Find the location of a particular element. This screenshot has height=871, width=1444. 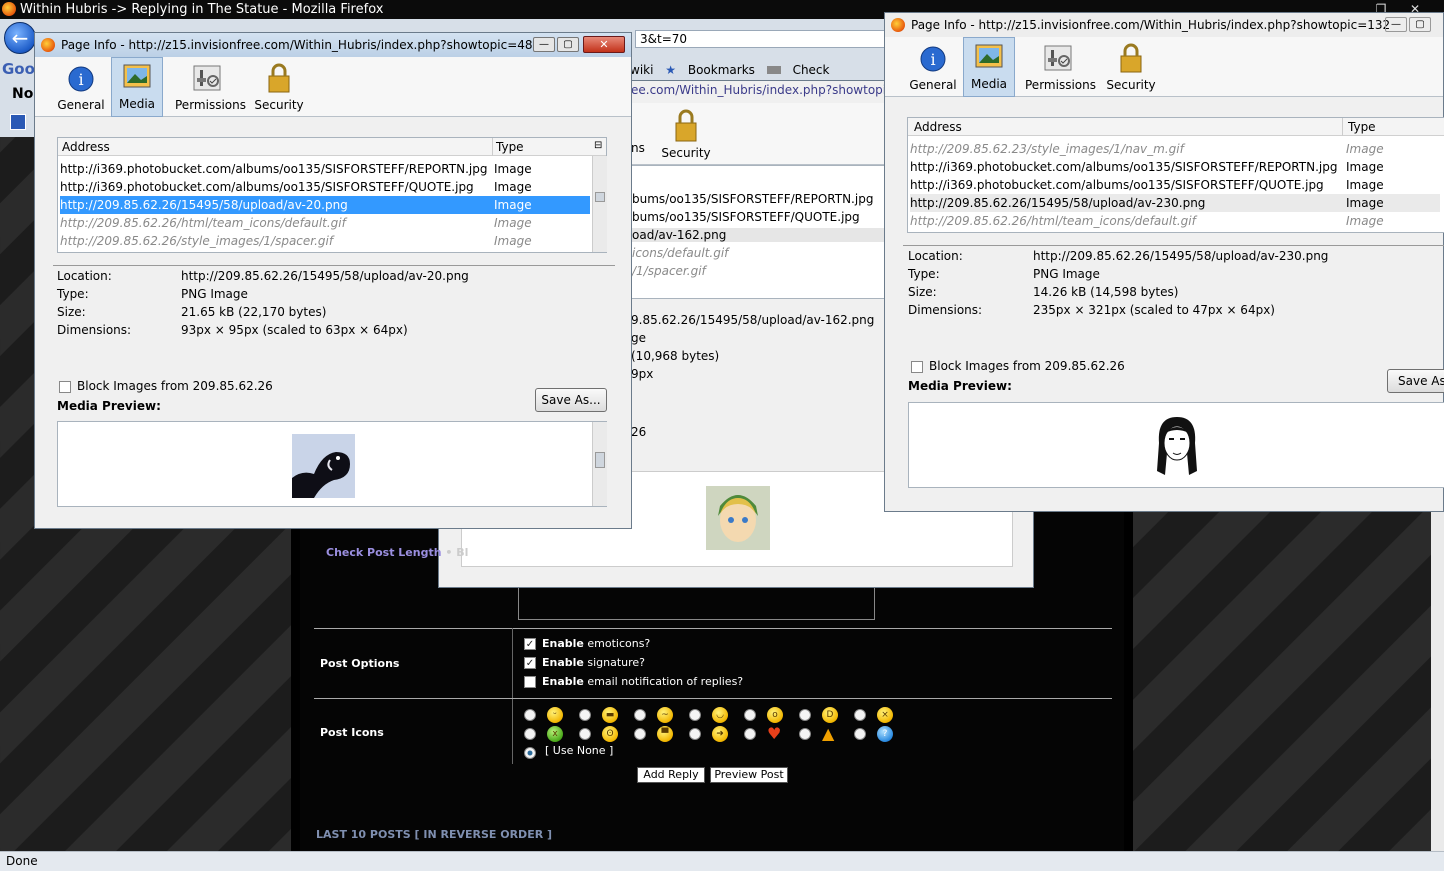

tab-label: General is located at coordinates (933, 85).